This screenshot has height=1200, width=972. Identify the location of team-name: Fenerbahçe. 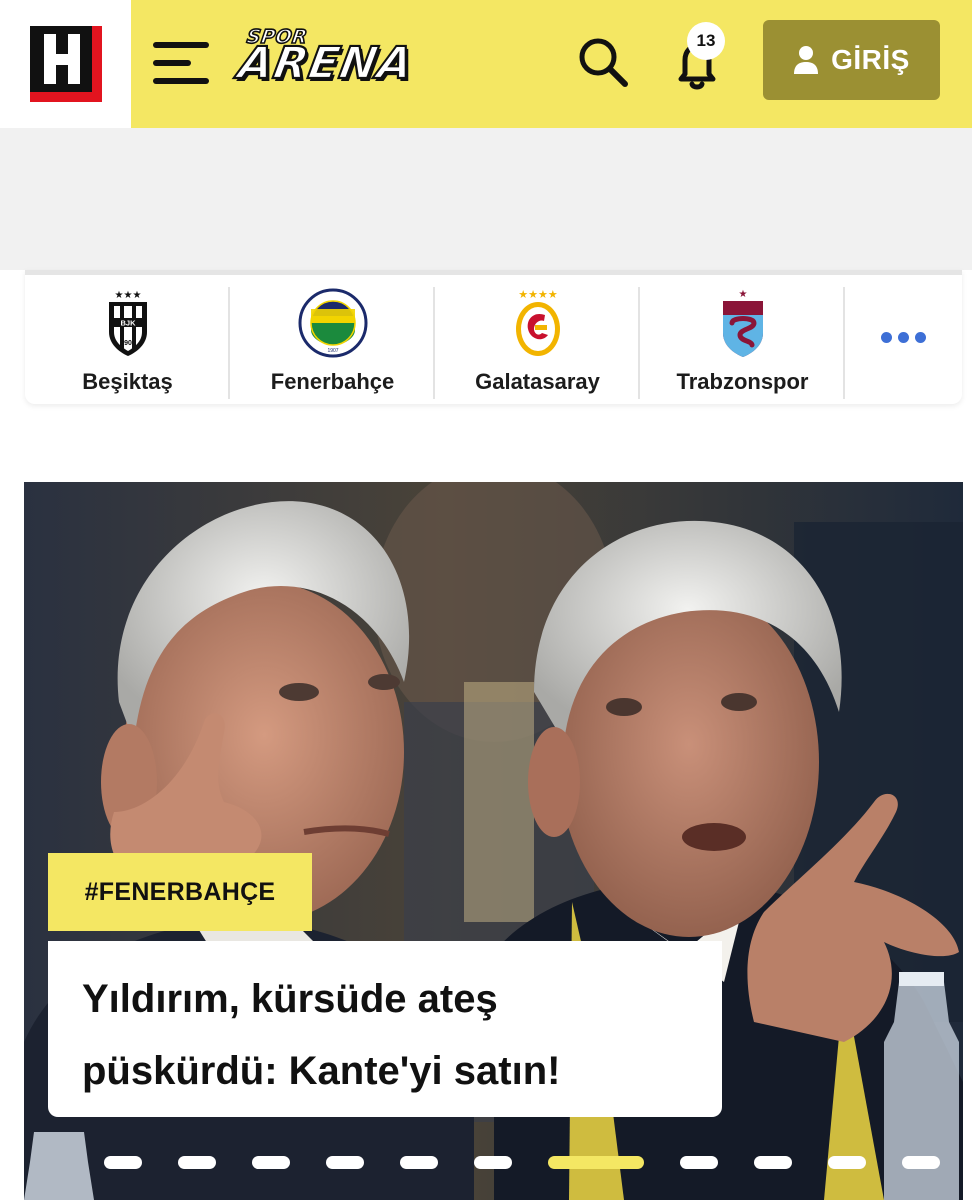
(332, 381).